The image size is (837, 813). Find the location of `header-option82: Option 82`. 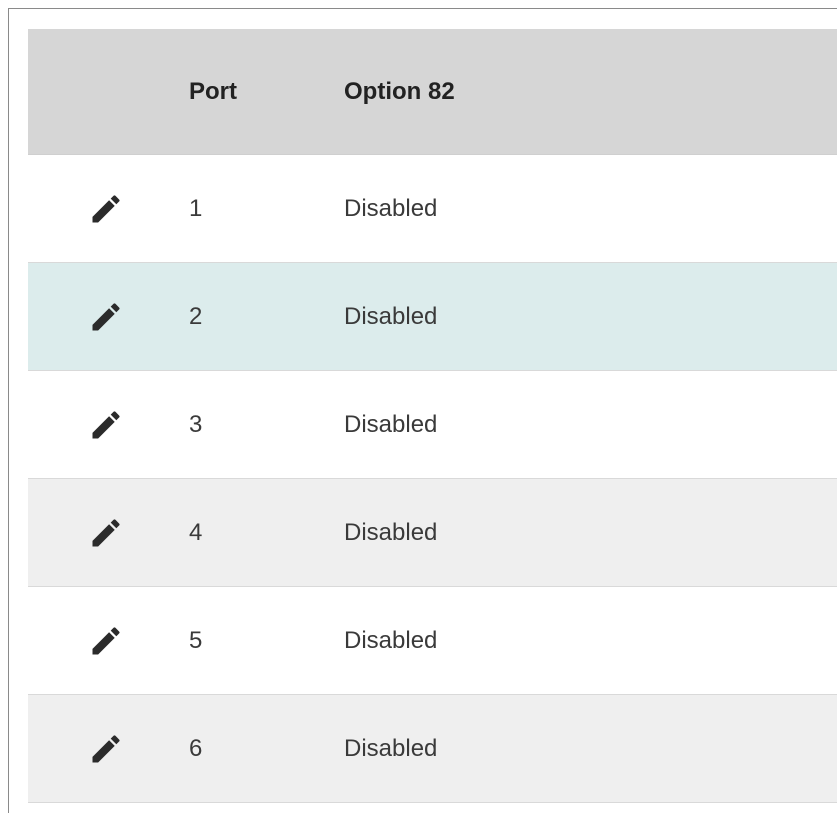

header-option82: Option 82 is located at coordinates (590, 92).